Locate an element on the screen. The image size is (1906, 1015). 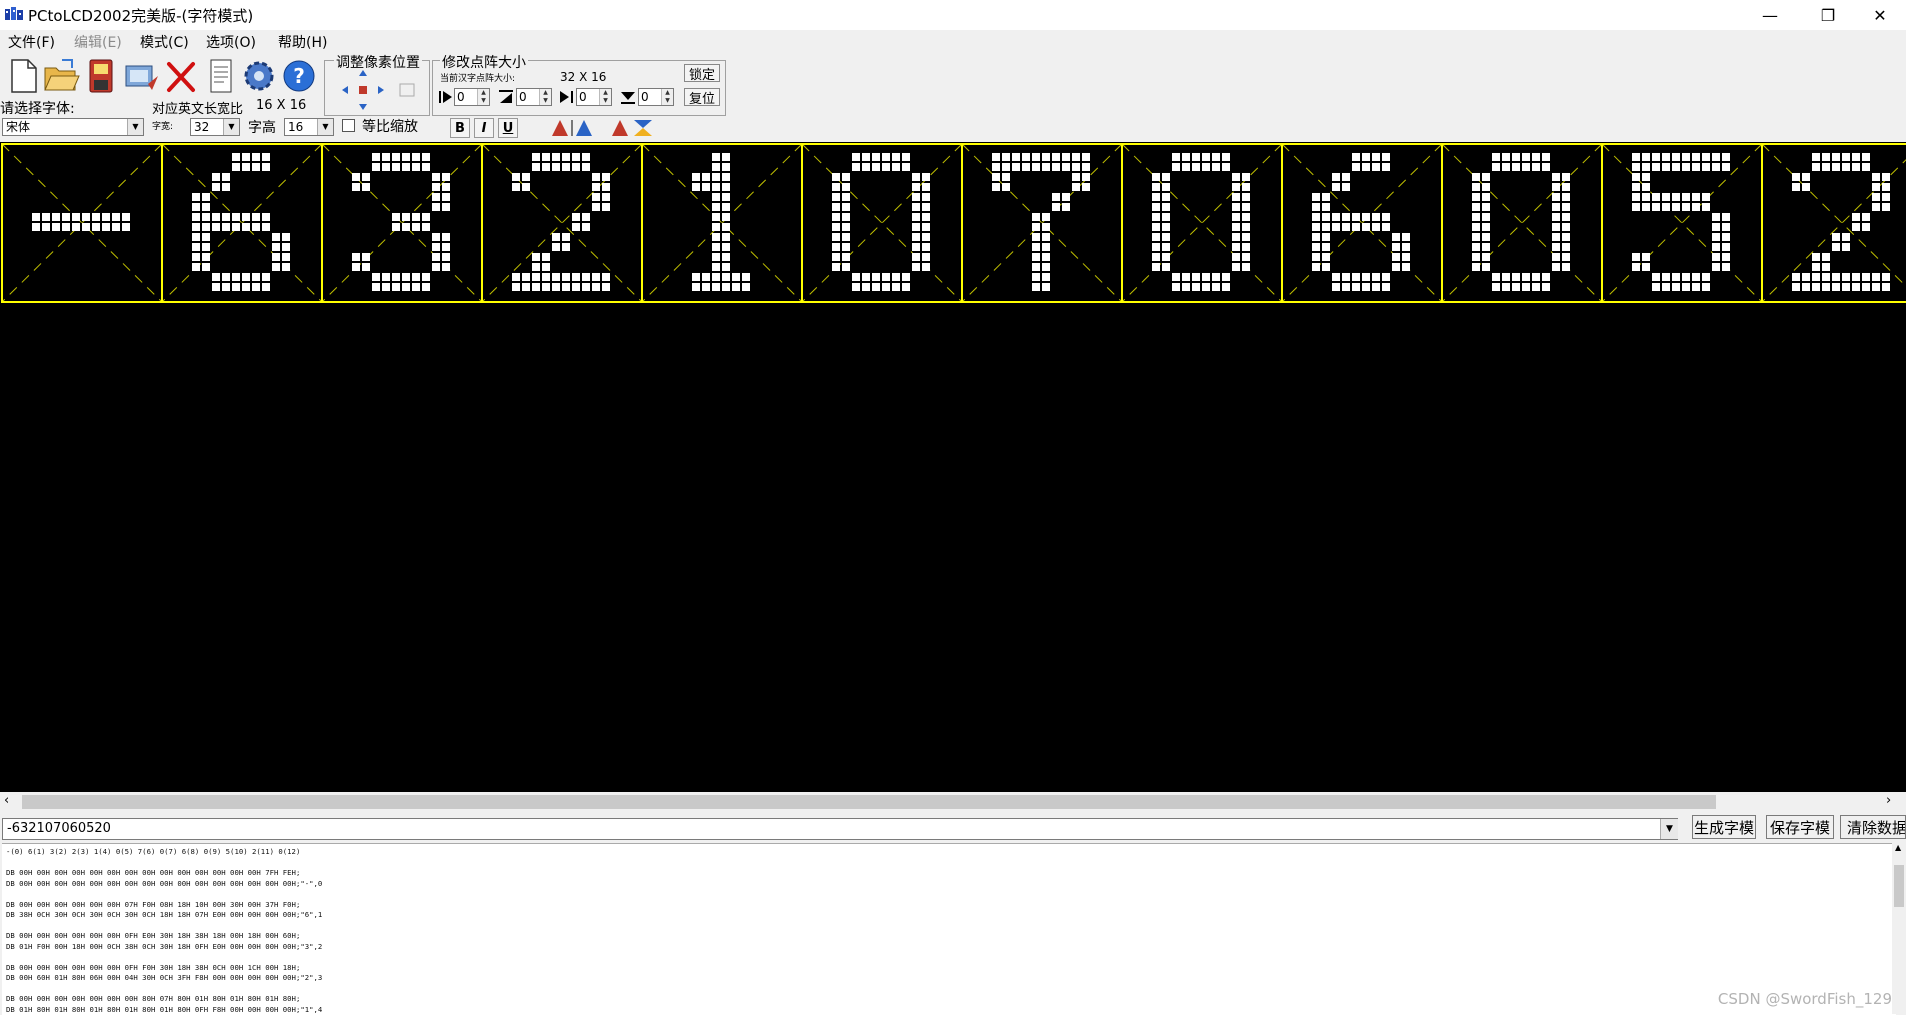
settings-gear-icon is located at coordinates (259, 76).